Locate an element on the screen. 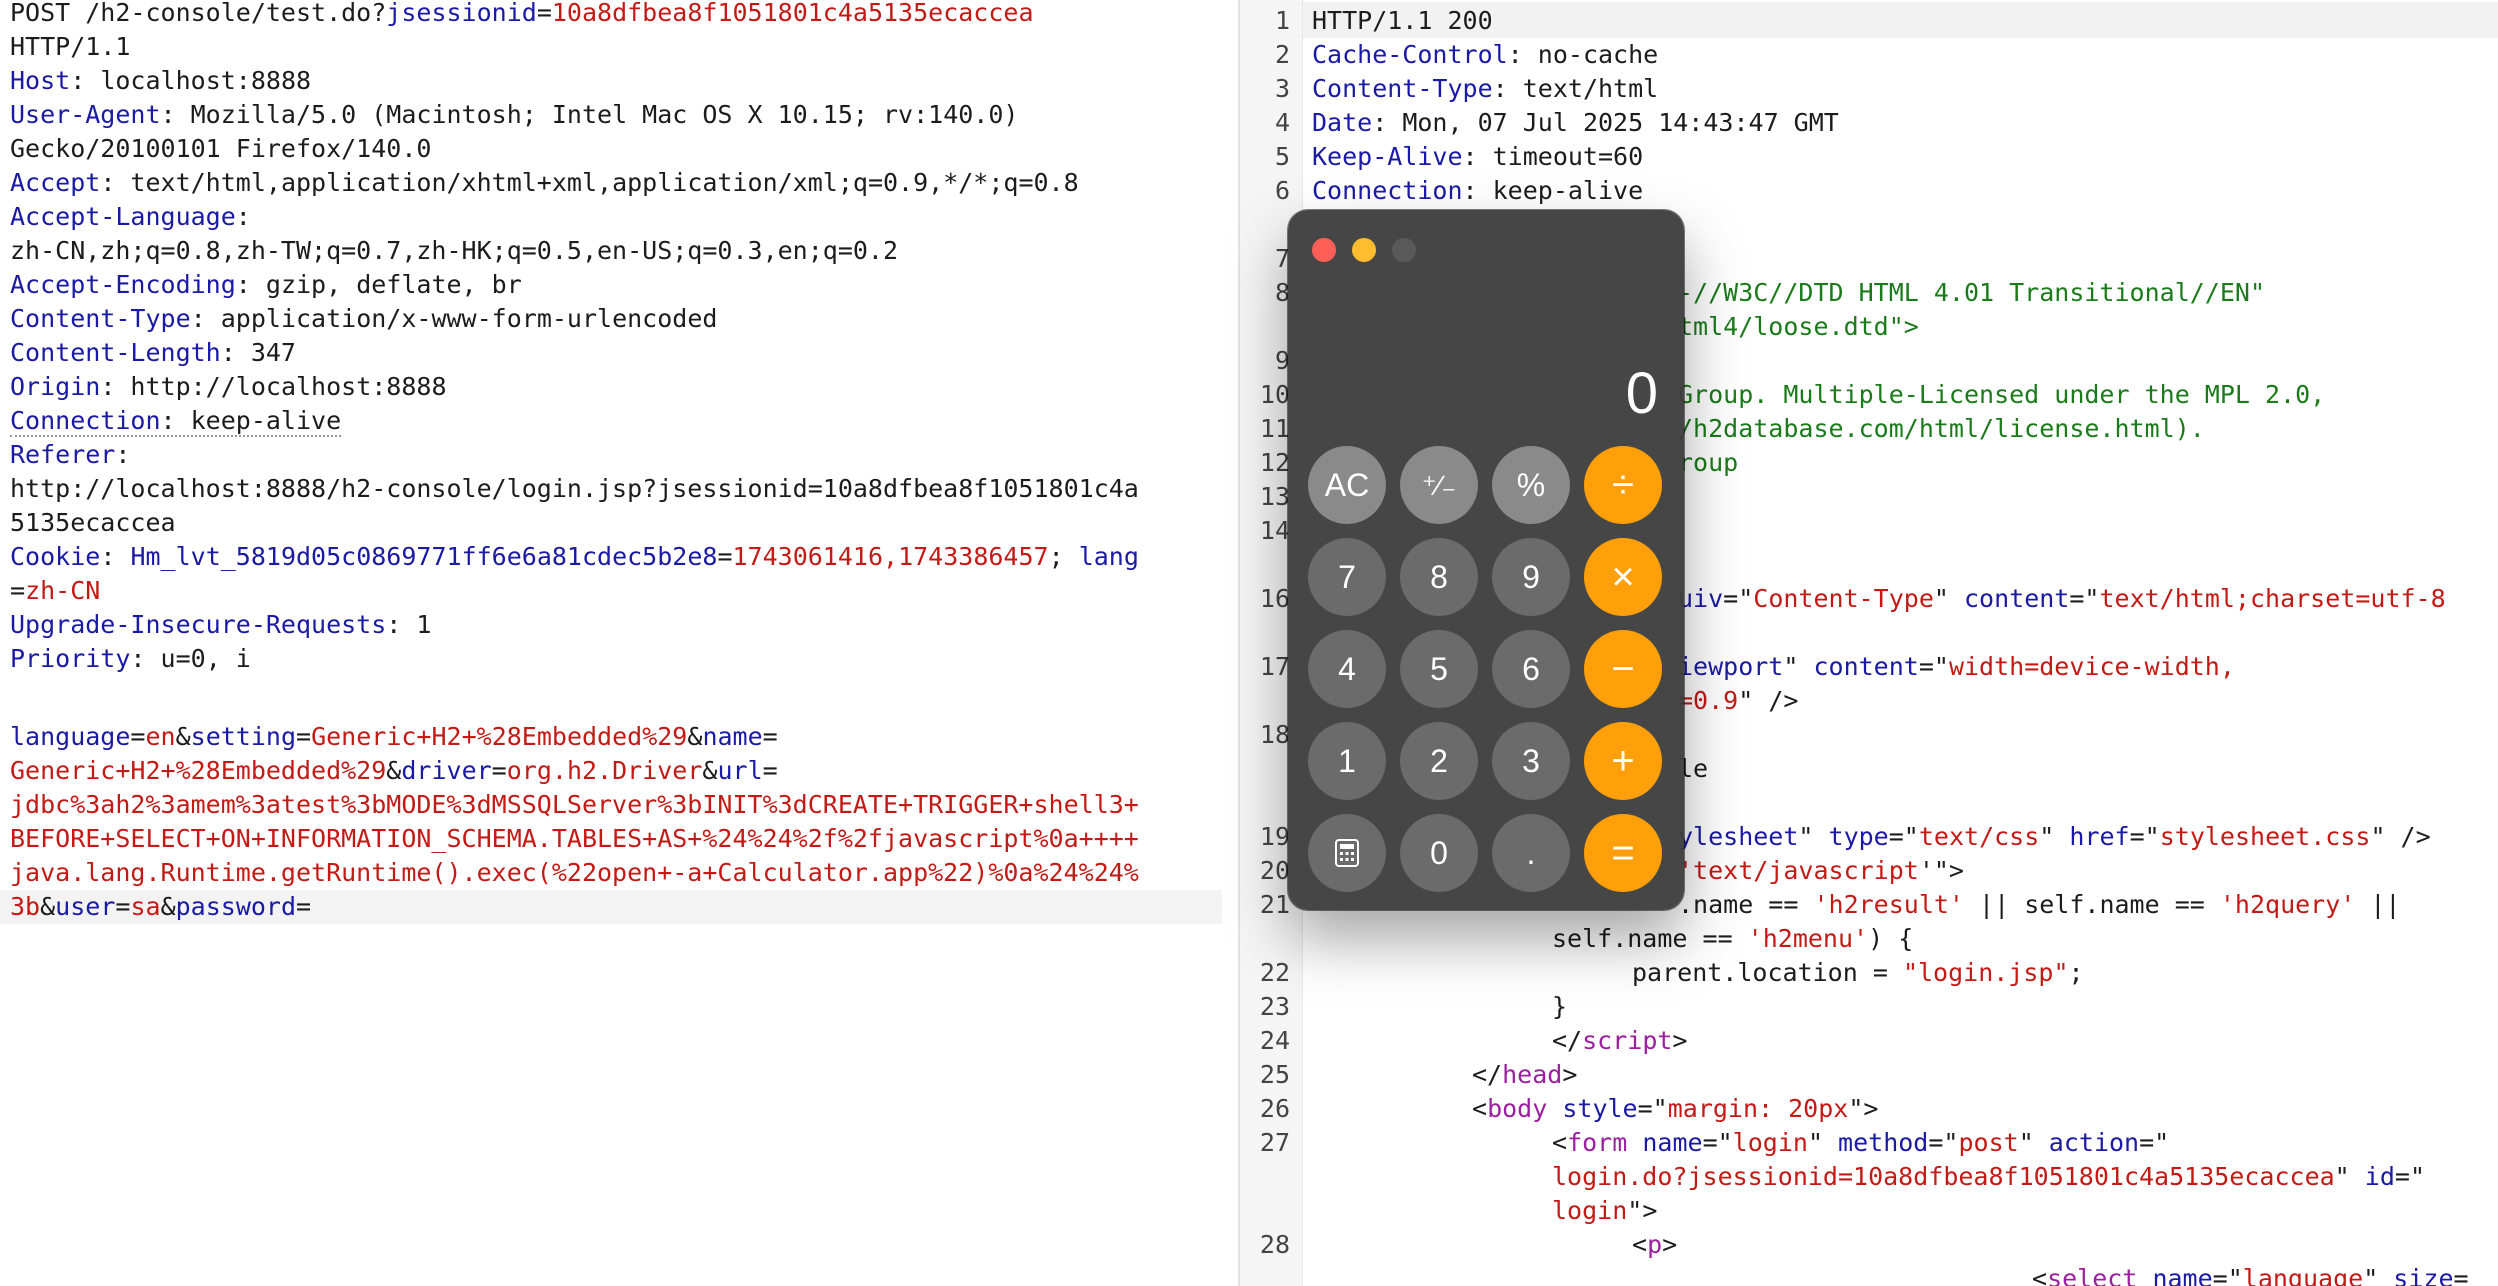 The height and width of the screenshot is (1286, 2498). divide-button: ÷ is located at coordinates (1623, 485).